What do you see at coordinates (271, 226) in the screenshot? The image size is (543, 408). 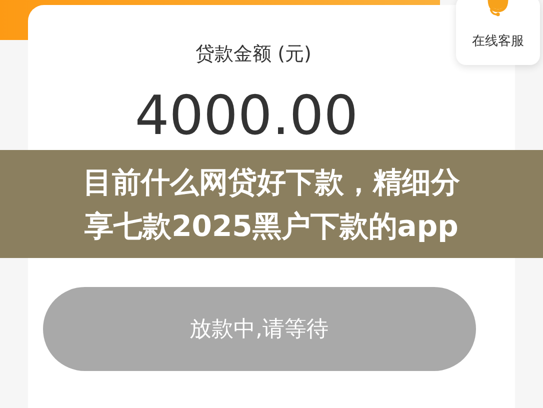 I see `title-line: 享七款2025黑户下款的app` at bounding box center [271, 226].